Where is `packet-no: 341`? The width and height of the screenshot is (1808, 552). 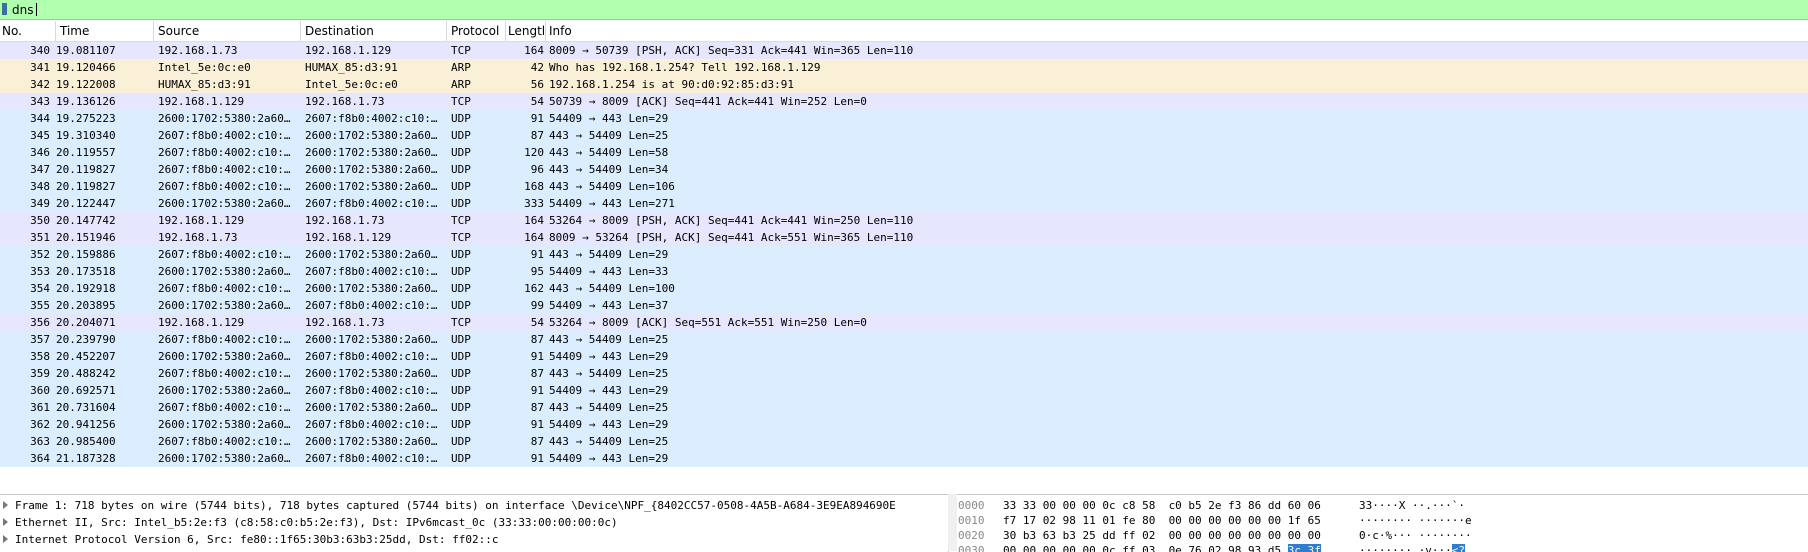 packet-no: 341 is located at coordinates (40, 67).